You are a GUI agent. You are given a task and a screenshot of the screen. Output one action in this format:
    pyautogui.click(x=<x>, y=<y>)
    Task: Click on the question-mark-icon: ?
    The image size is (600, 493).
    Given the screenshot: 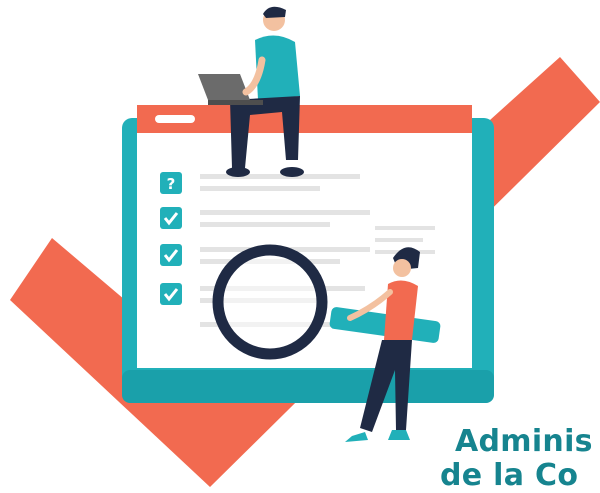 What is the action you would take?
    pyautogui.click(x=171, y=183)
    